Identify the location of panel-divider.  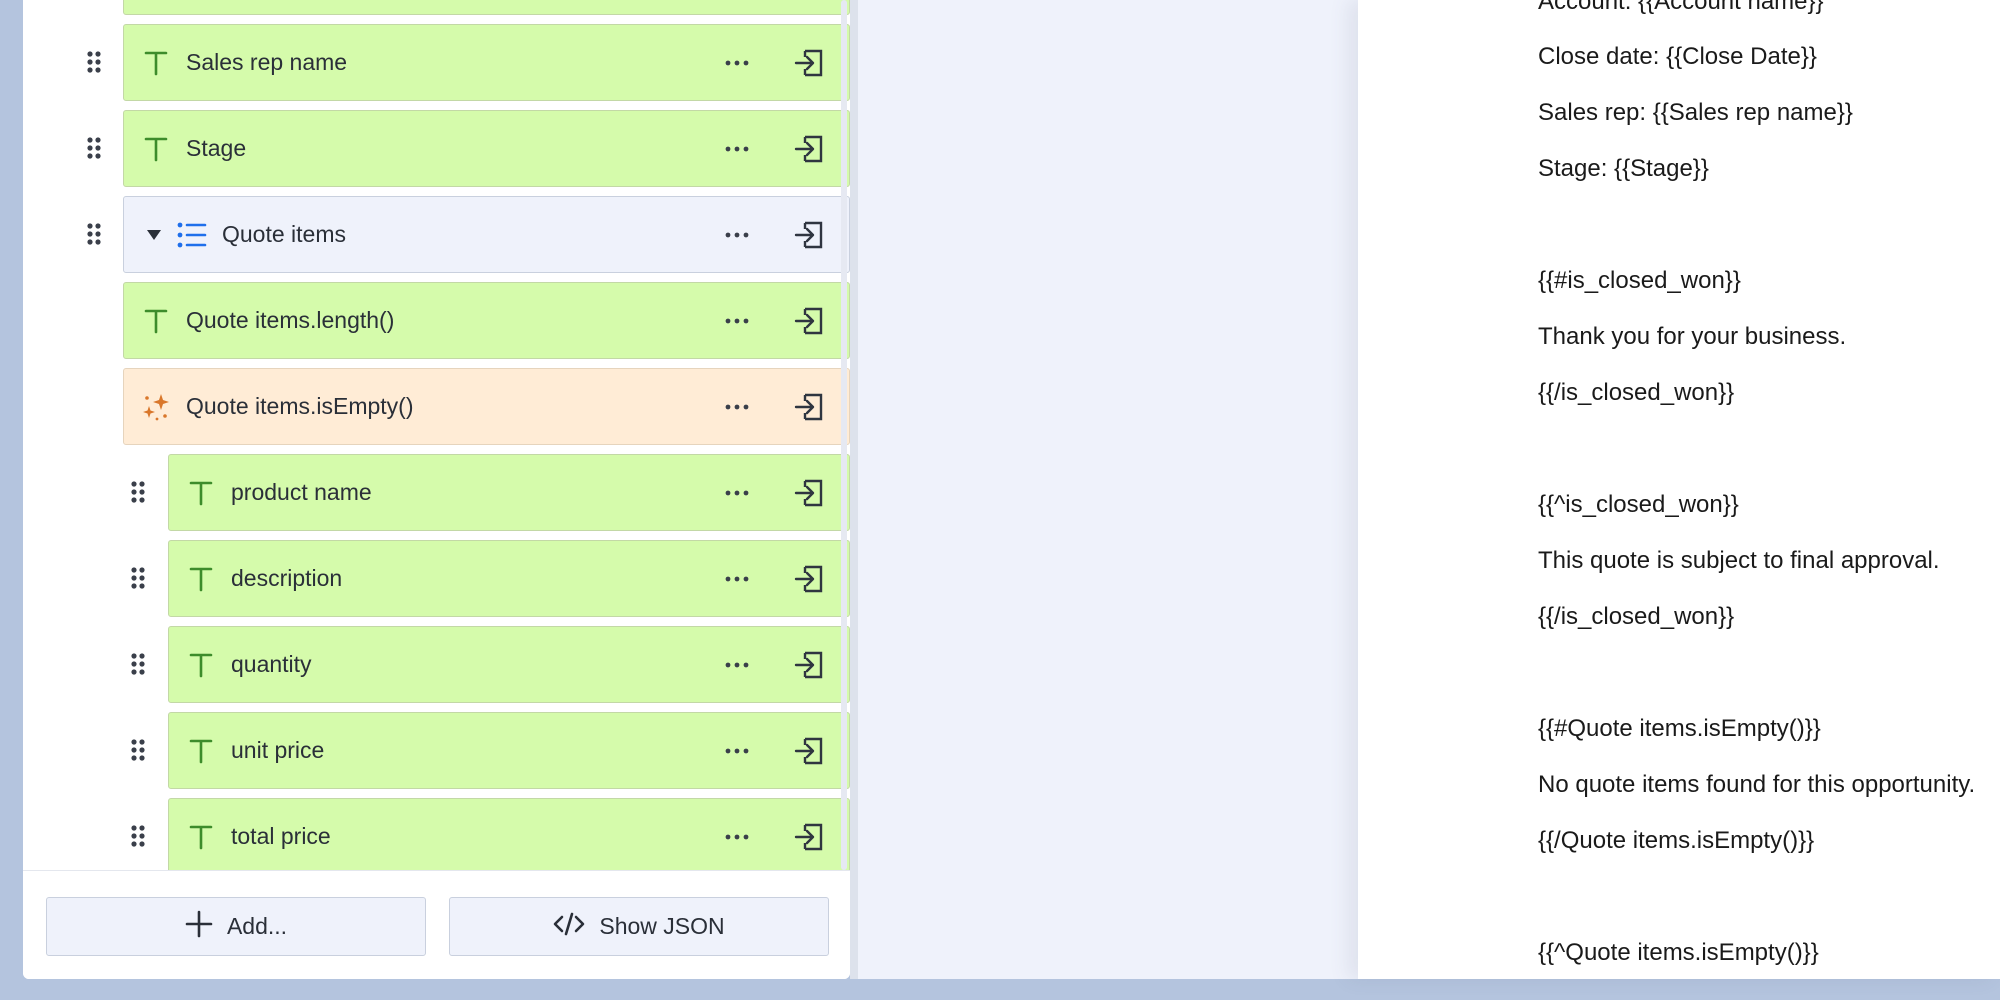
(854, 489).